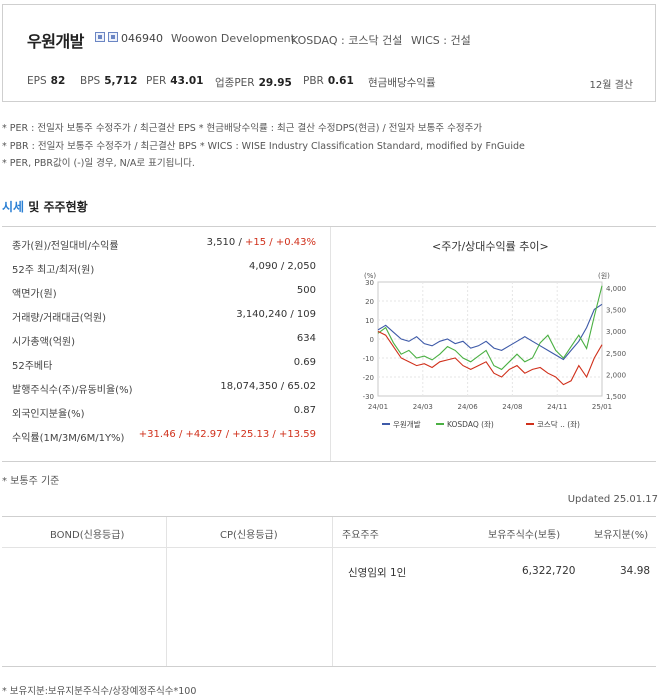 The width and height of the screenshot is (668, 697). I want to click on x-tick-label: 24/03, so click(423, 407).